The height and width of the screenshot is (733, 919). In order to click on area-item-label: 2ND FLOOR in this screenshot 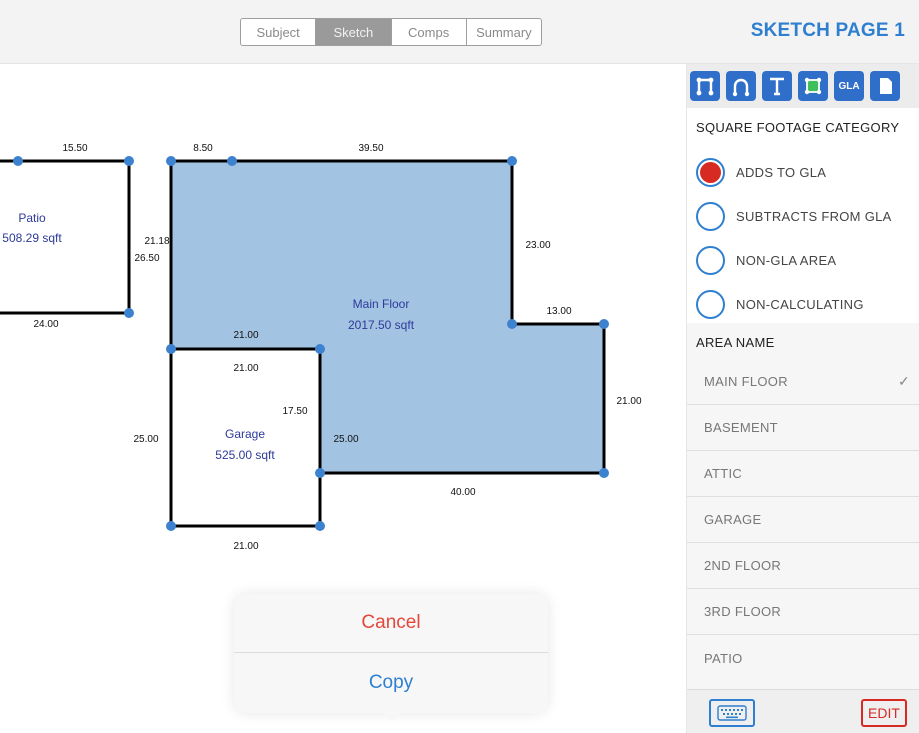, I will do `click(743, 565)`.